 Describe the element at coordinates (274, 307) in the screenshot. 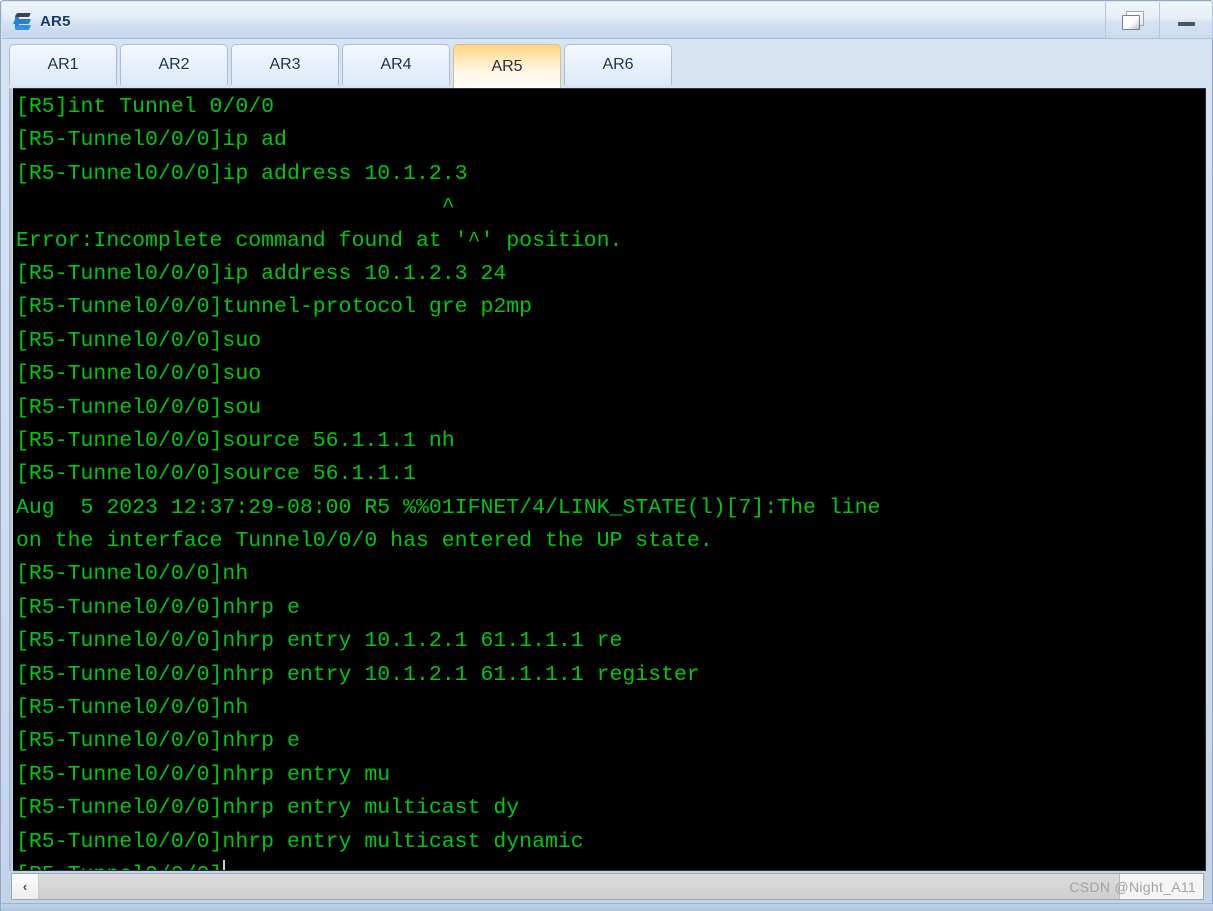

I see `terminal-line: [R5-Tunnel0/0/0]tunnel-protocol gre p2mp` at that location.